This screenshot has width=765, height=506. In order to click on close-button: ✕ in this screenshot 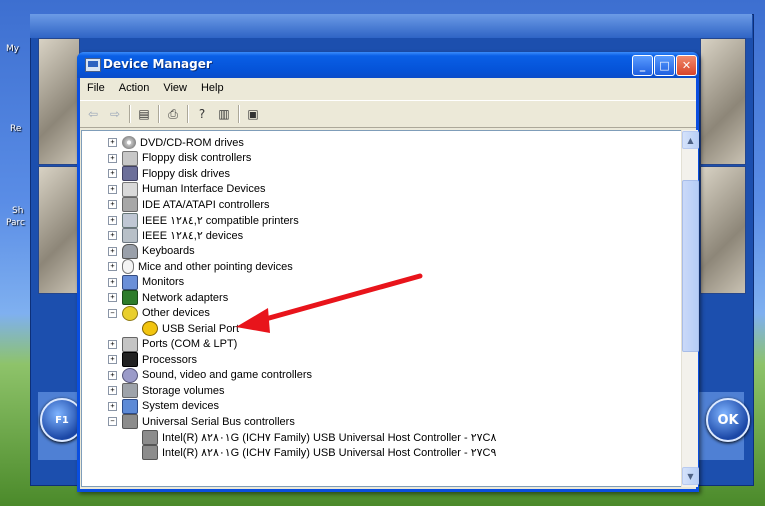, I will do `click(686, 65)`.